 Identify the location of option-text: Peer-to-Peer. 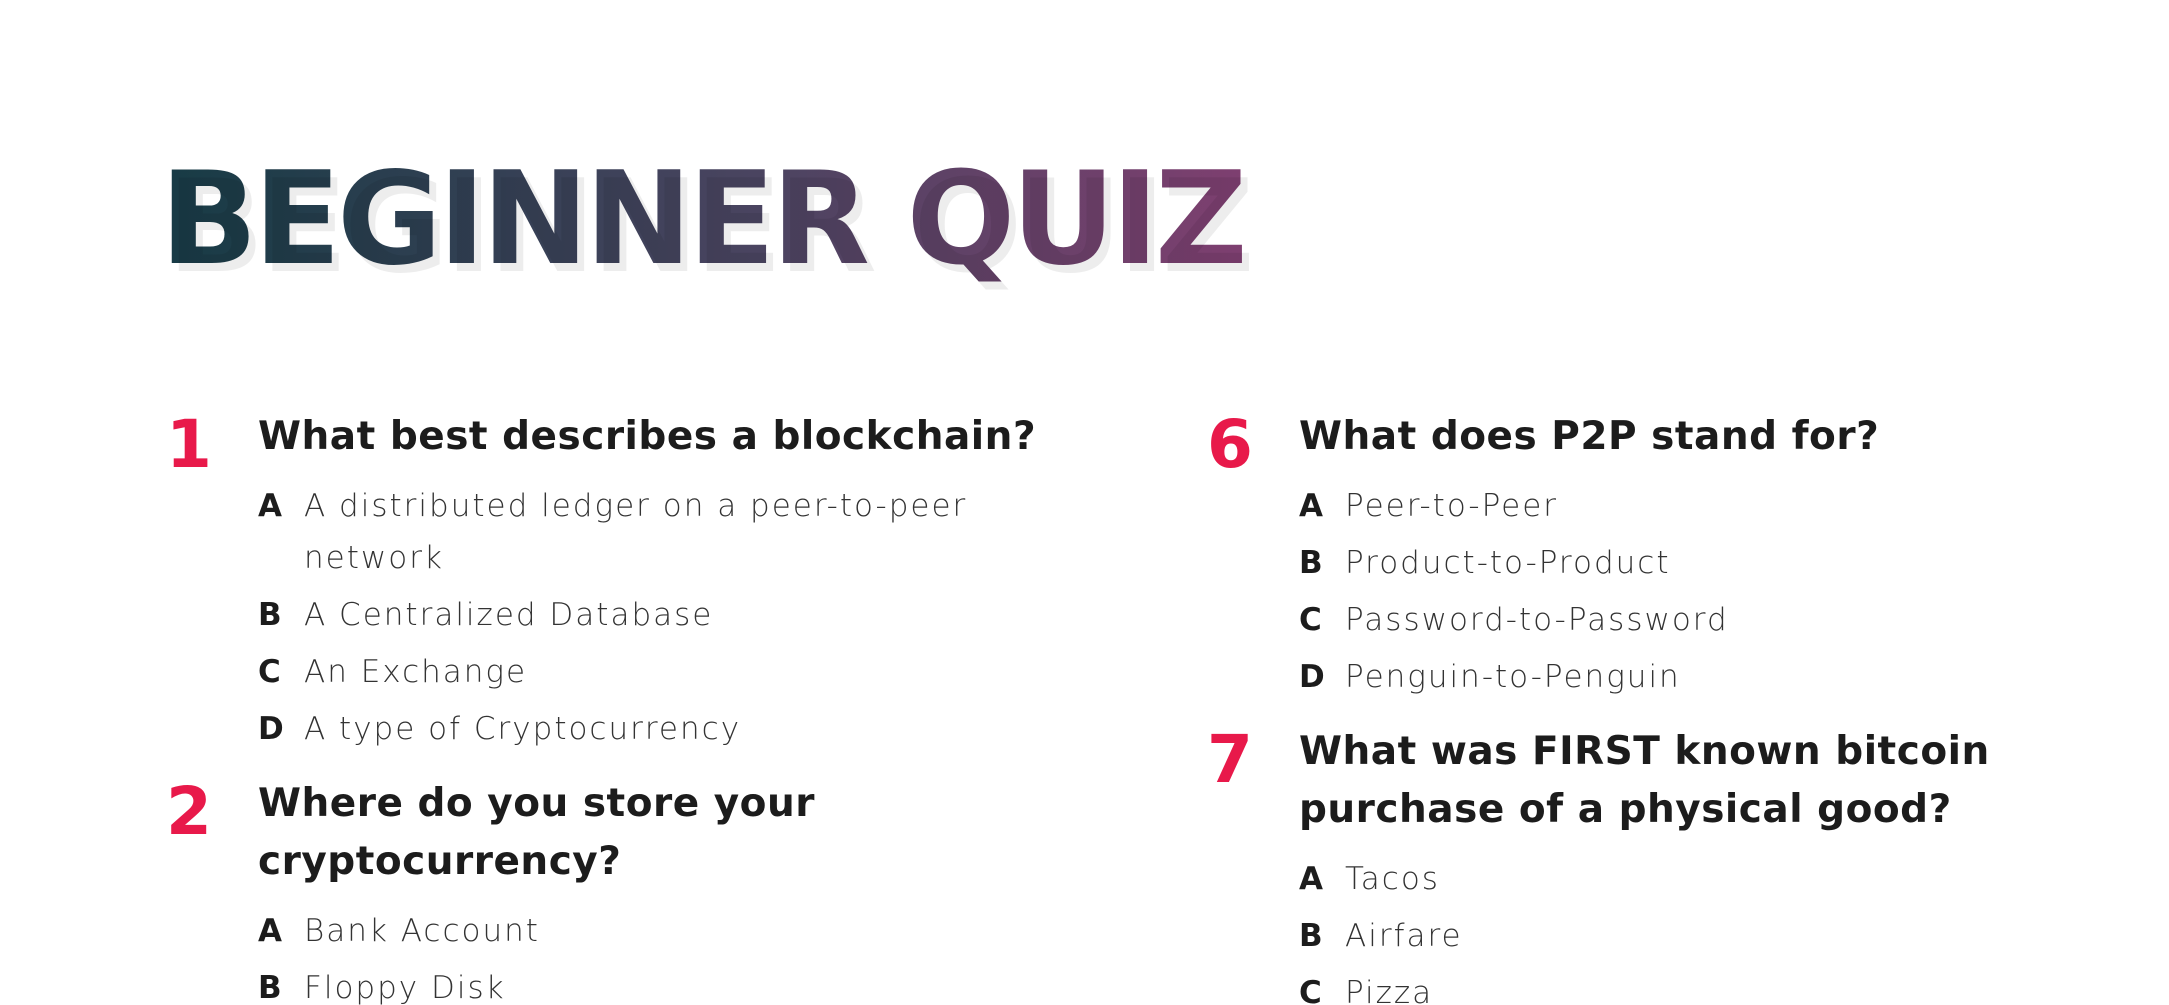
(1452, 506).